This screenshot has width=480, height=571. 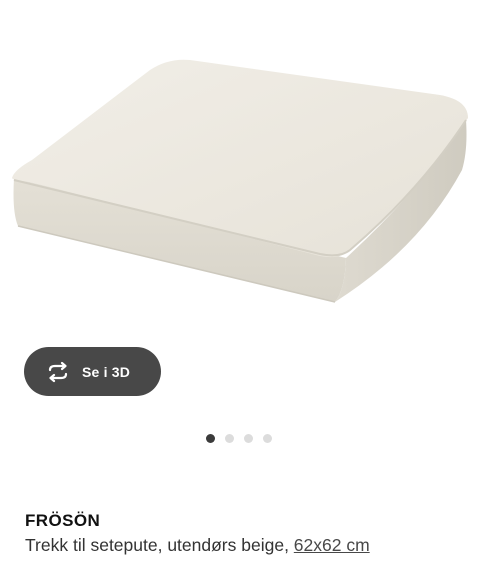 I want to click on view-in-3d-button: Se i 3D, so click(x=92, y=371).